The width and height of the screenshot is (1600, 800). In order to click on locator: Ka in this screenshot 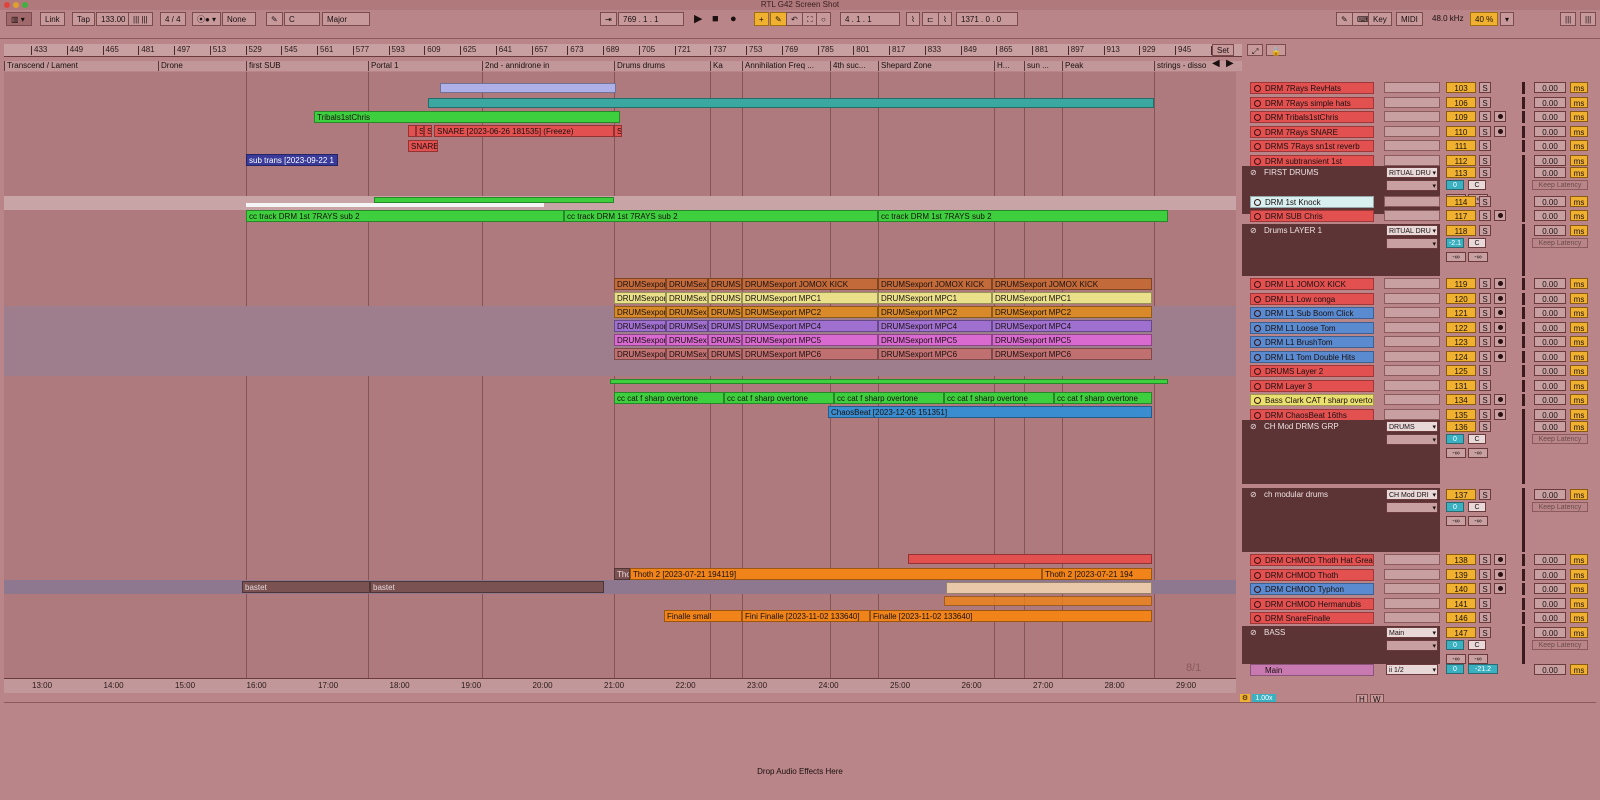, I will do `click(716, 66)`.